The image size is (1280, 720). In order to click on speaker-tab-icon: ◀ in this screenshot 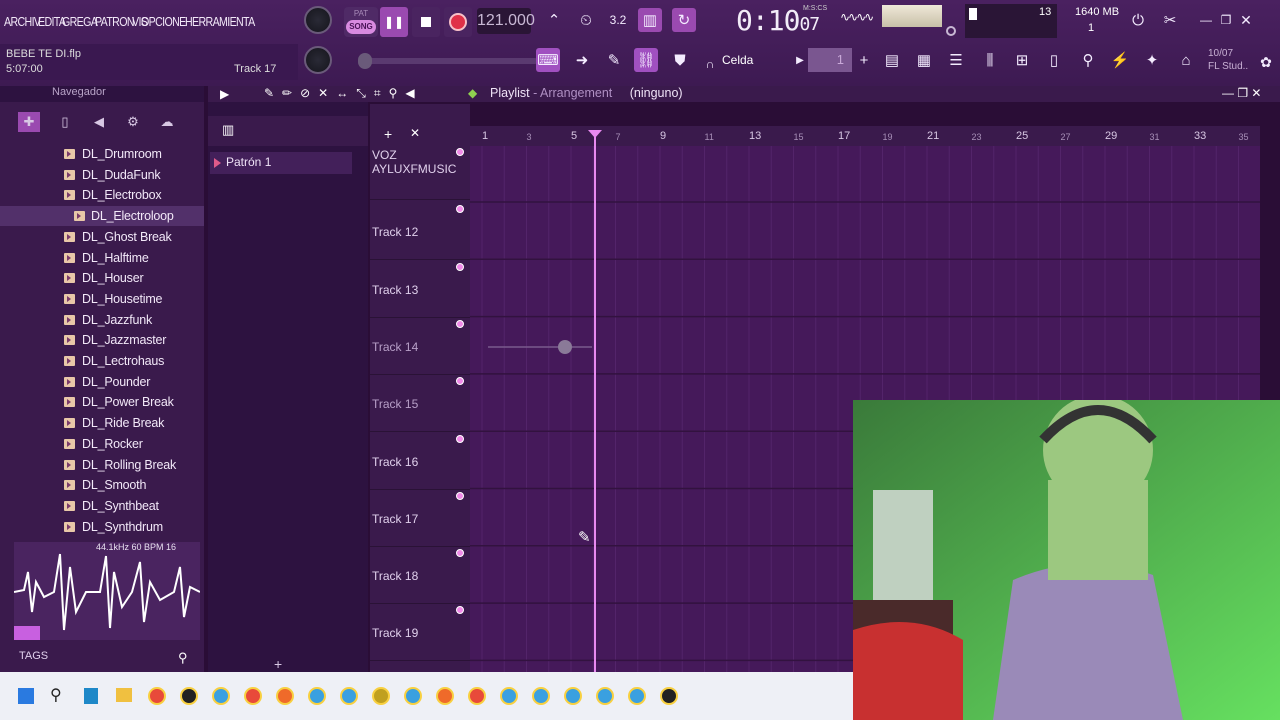, I will do `click(99, 122)`.